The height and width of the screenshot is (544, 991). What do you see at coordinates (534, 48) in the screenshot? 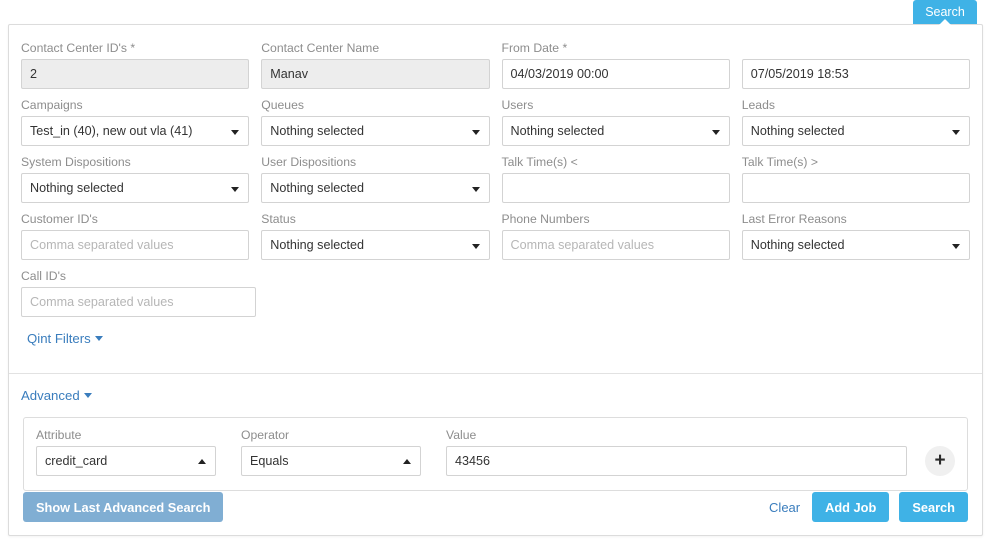
I see `label-from-date: From Date *` at bounding box center [534, 48].